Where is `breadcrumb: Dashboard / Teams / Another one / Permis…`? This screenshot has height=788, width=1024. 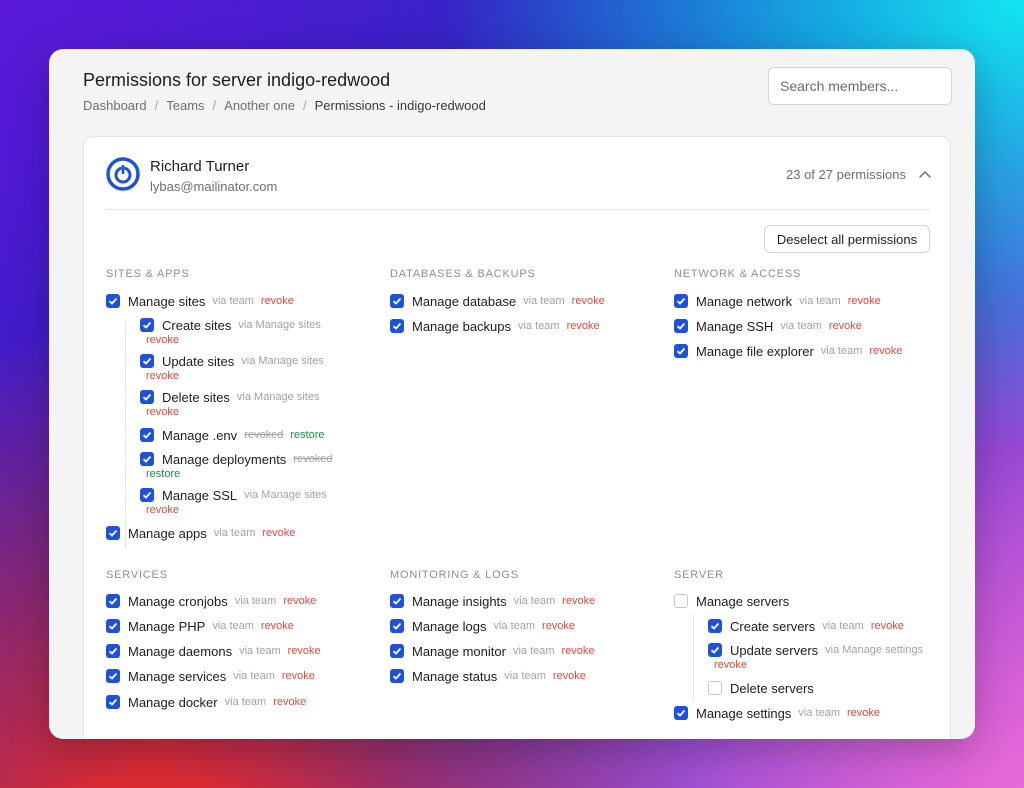 breadcrumb: Dashboard / Teams / Another one / Permis… is located at coordinates (284, 105).